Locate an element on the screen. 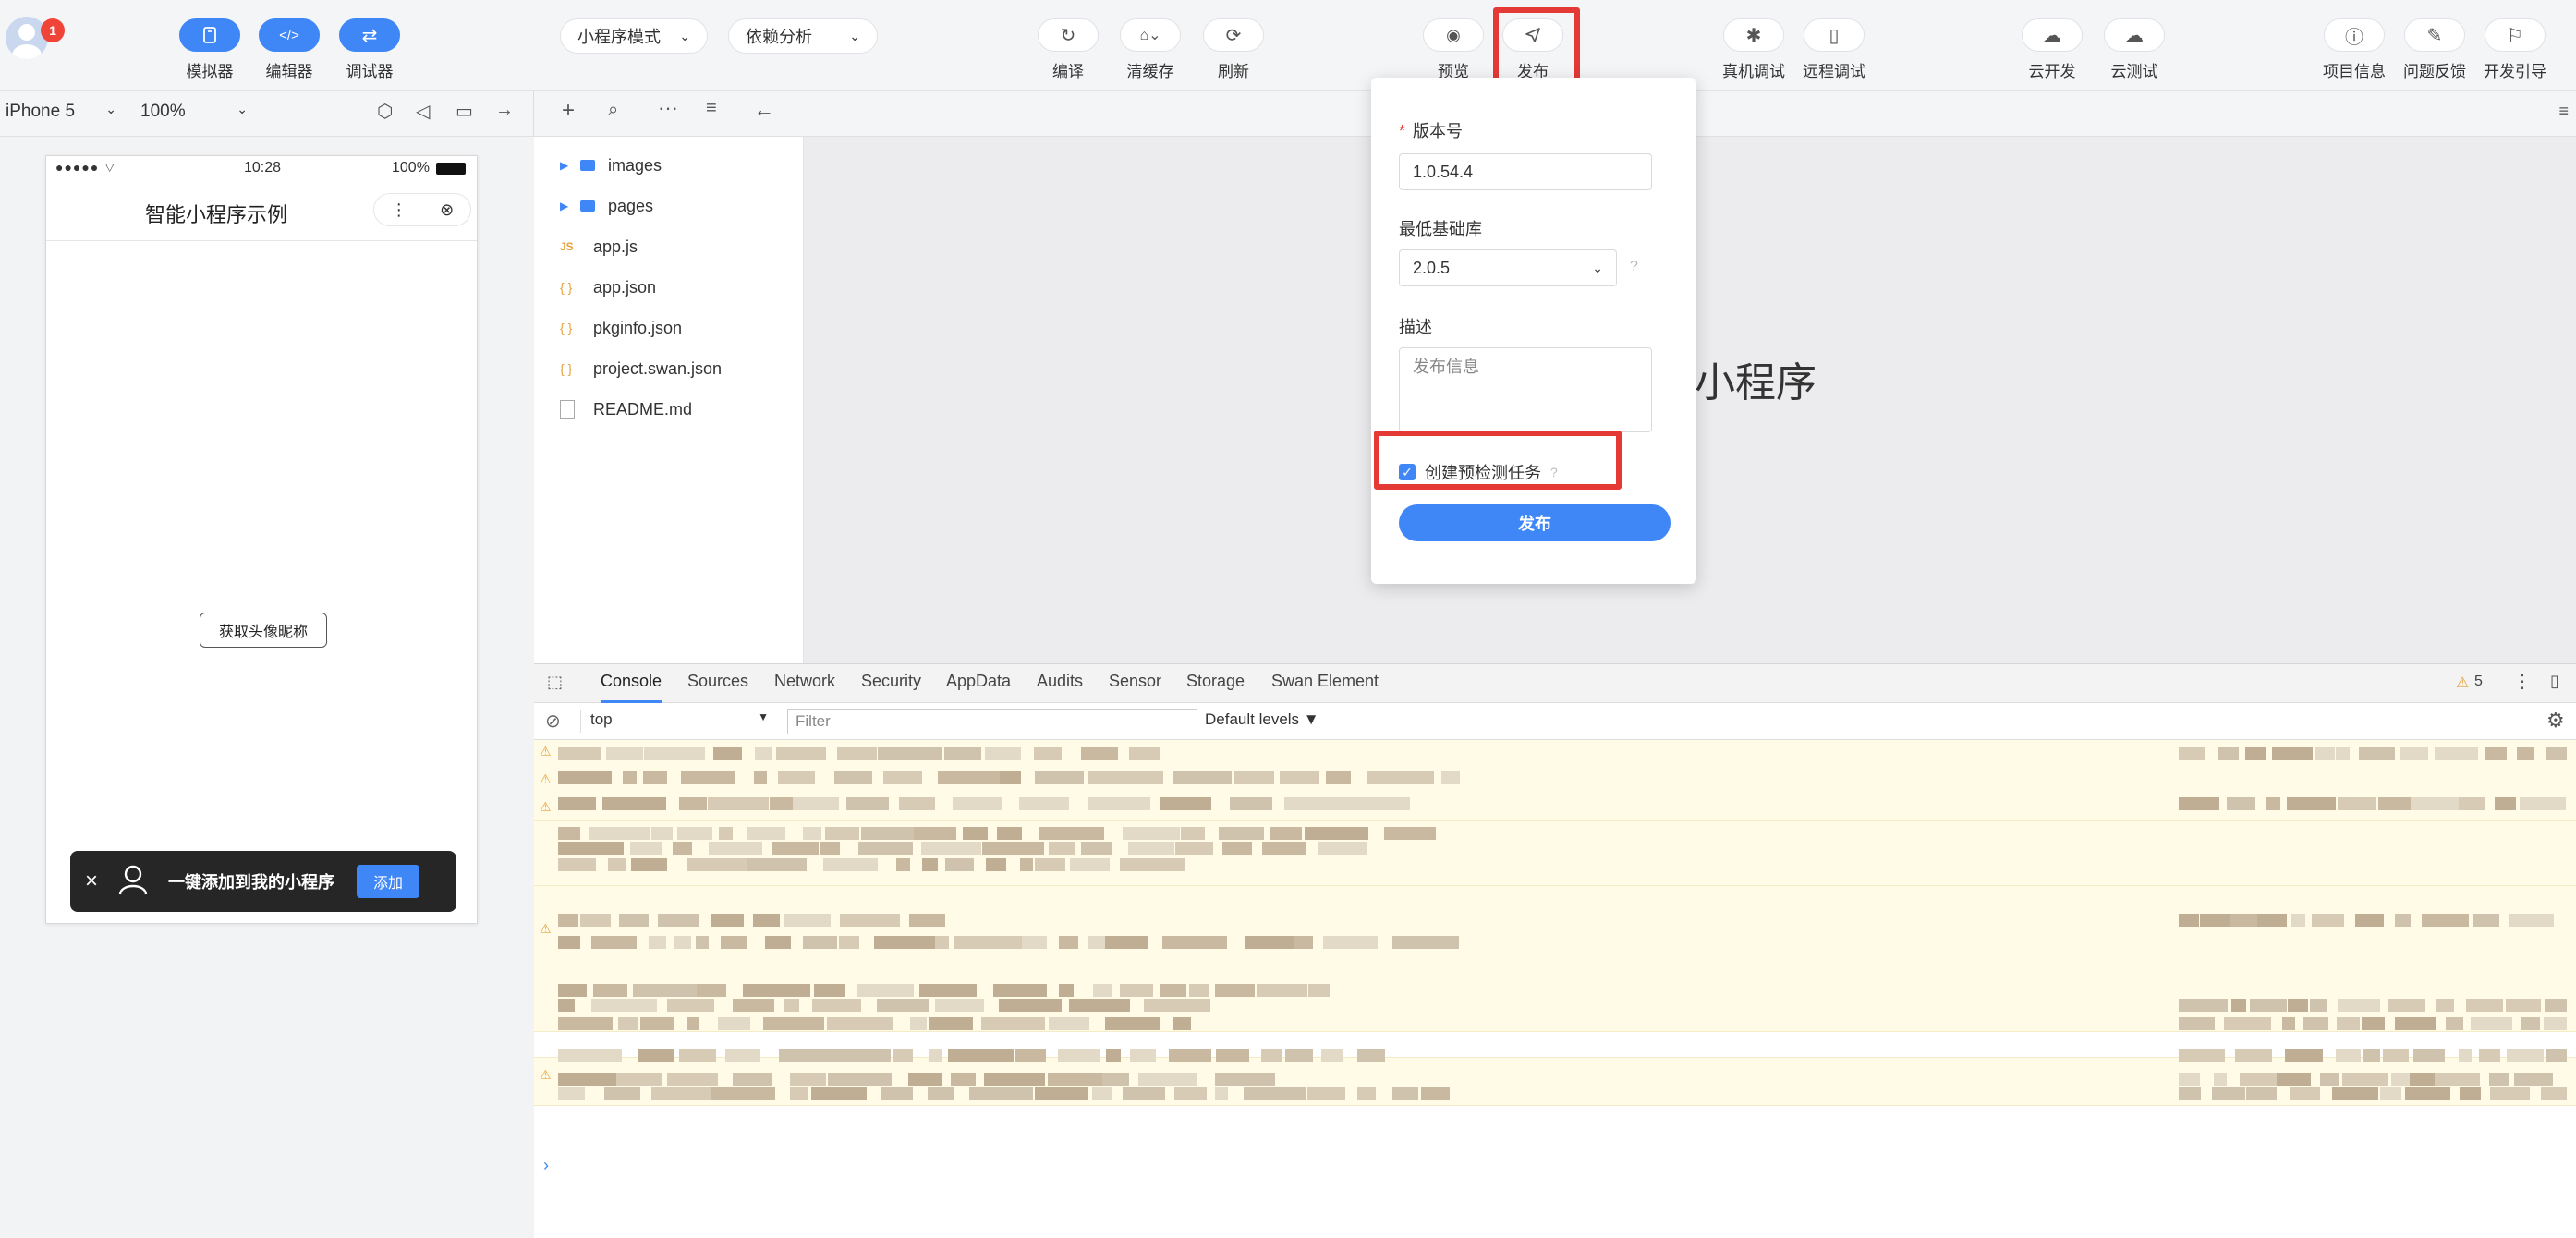 This screenshot has height=1238, width=2576. cloud-test-button: ☁ 云测试 is located at coordinates (2134, 49).